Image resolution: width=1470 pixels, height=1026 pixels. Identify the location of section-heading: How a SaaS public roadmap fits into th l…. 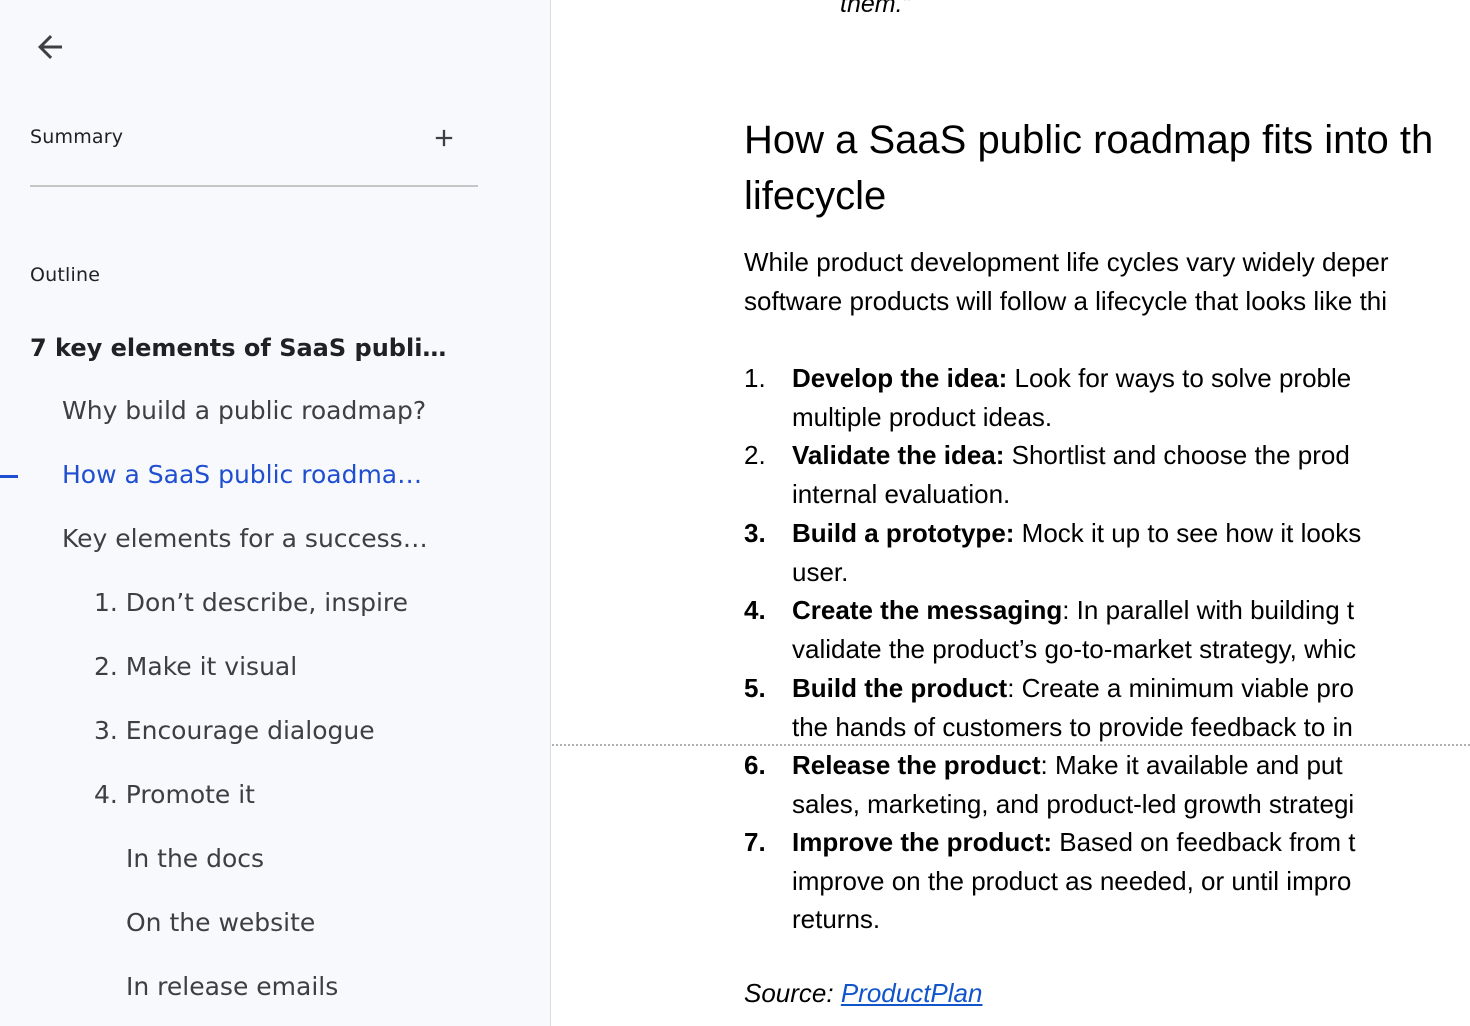
(1088, 168).